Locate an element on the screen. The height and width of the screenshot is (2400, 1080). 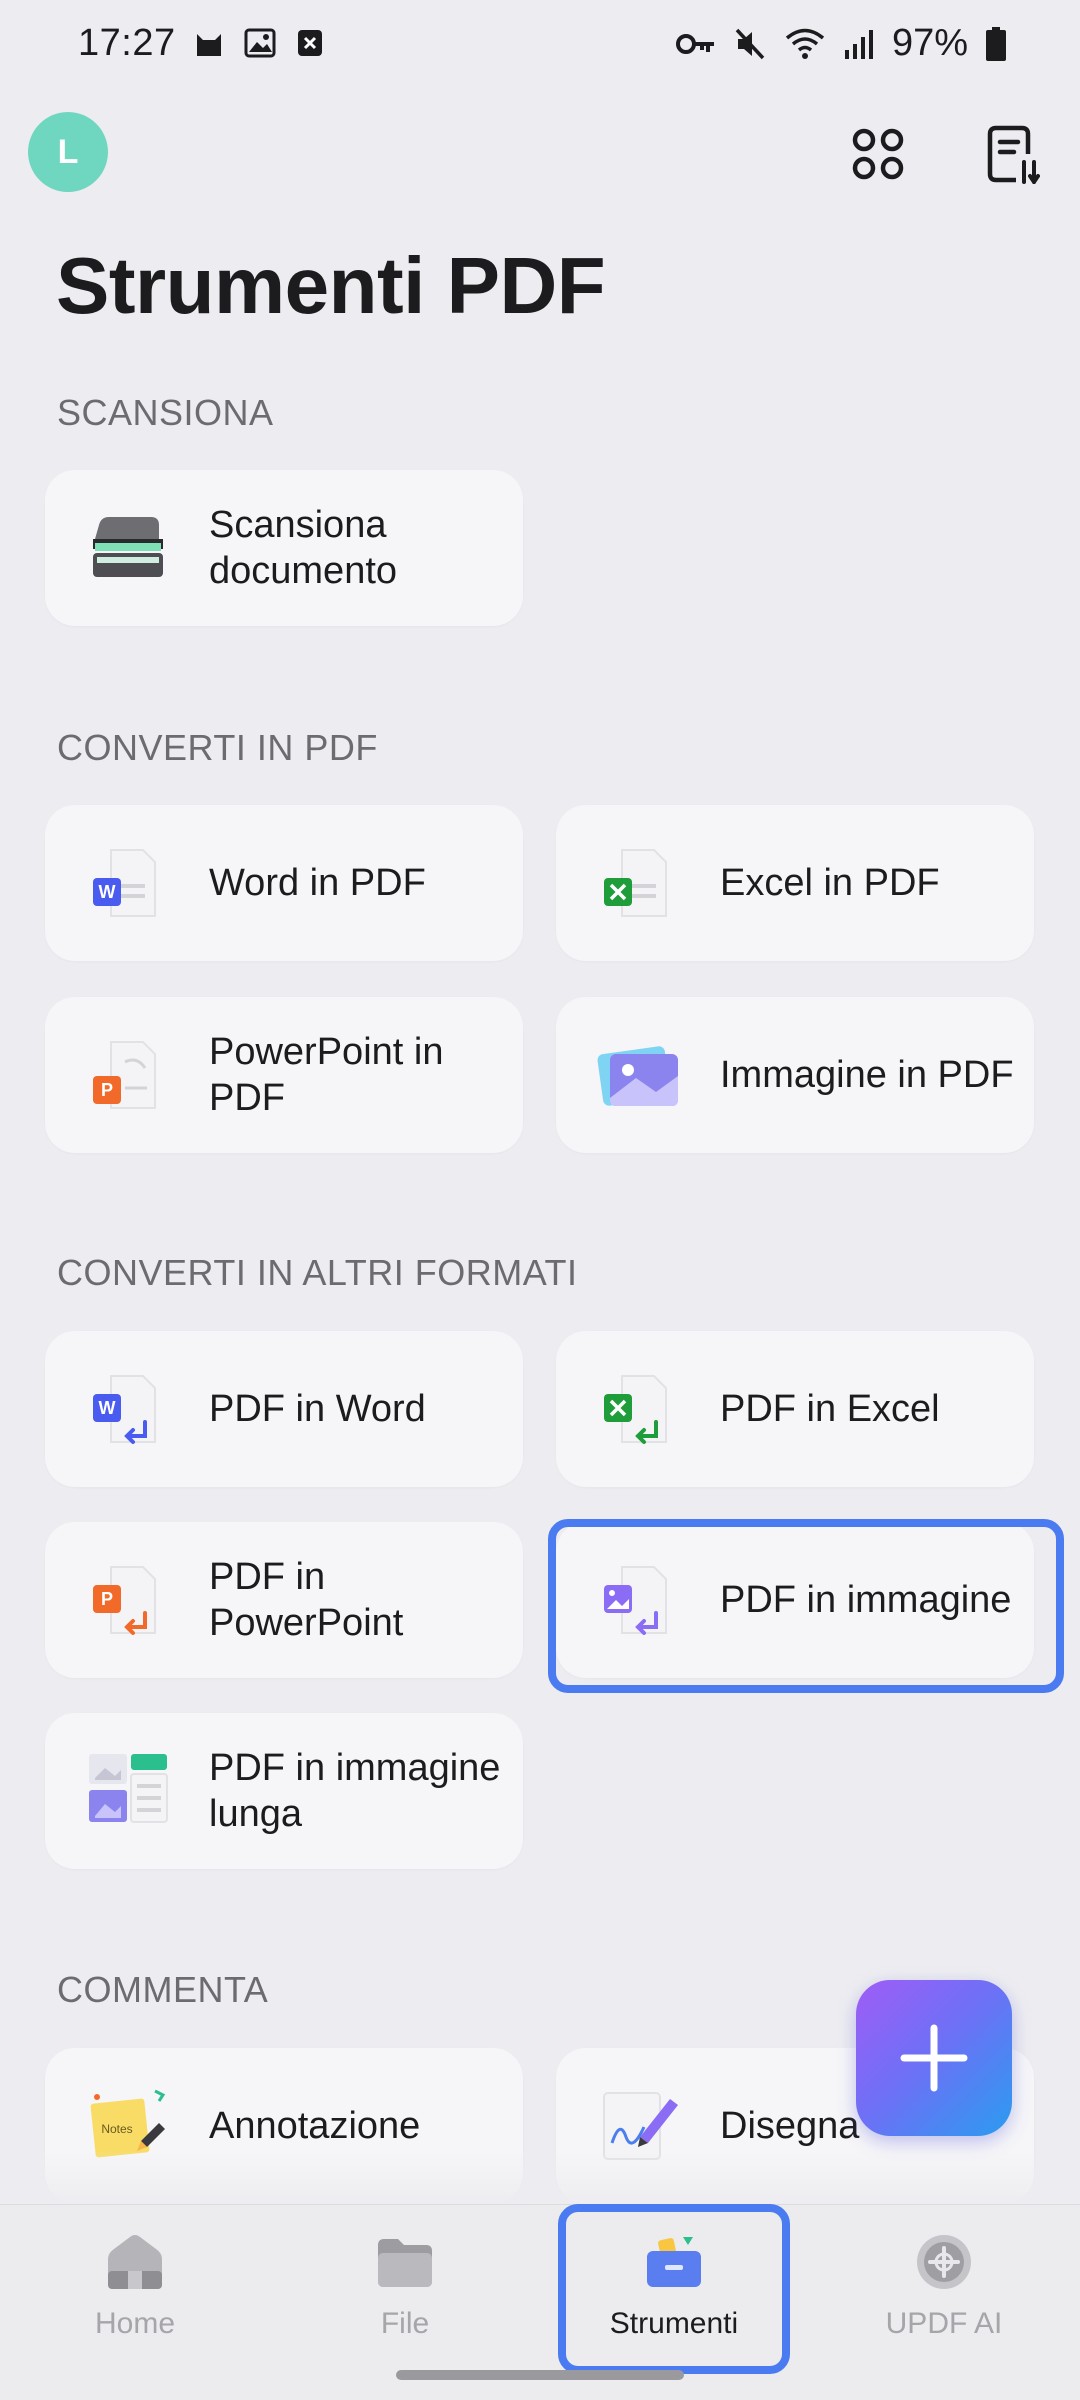
section-title-commenta: COMMENTA is located at coordinates (163, 1989).